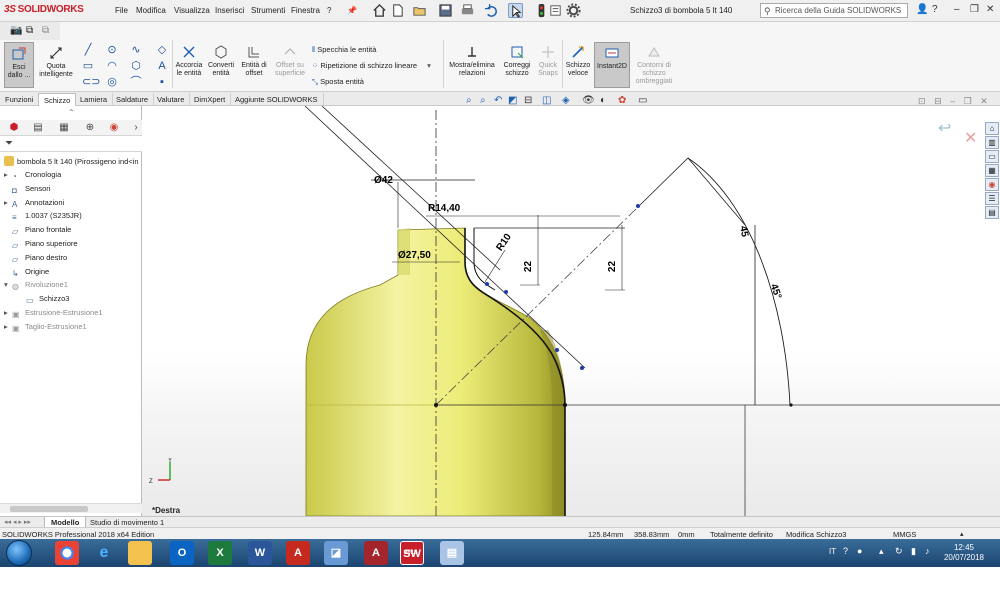  I want to click on network-tray-icon: ▮, so click(913, 551).